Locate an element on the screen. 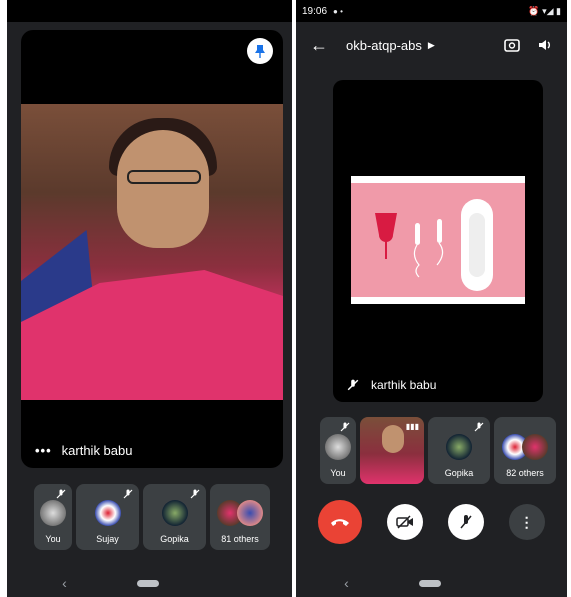 The width and height of the screenshot is (571, 597). participant-name: Sujay is located at coordinates (107, 539).